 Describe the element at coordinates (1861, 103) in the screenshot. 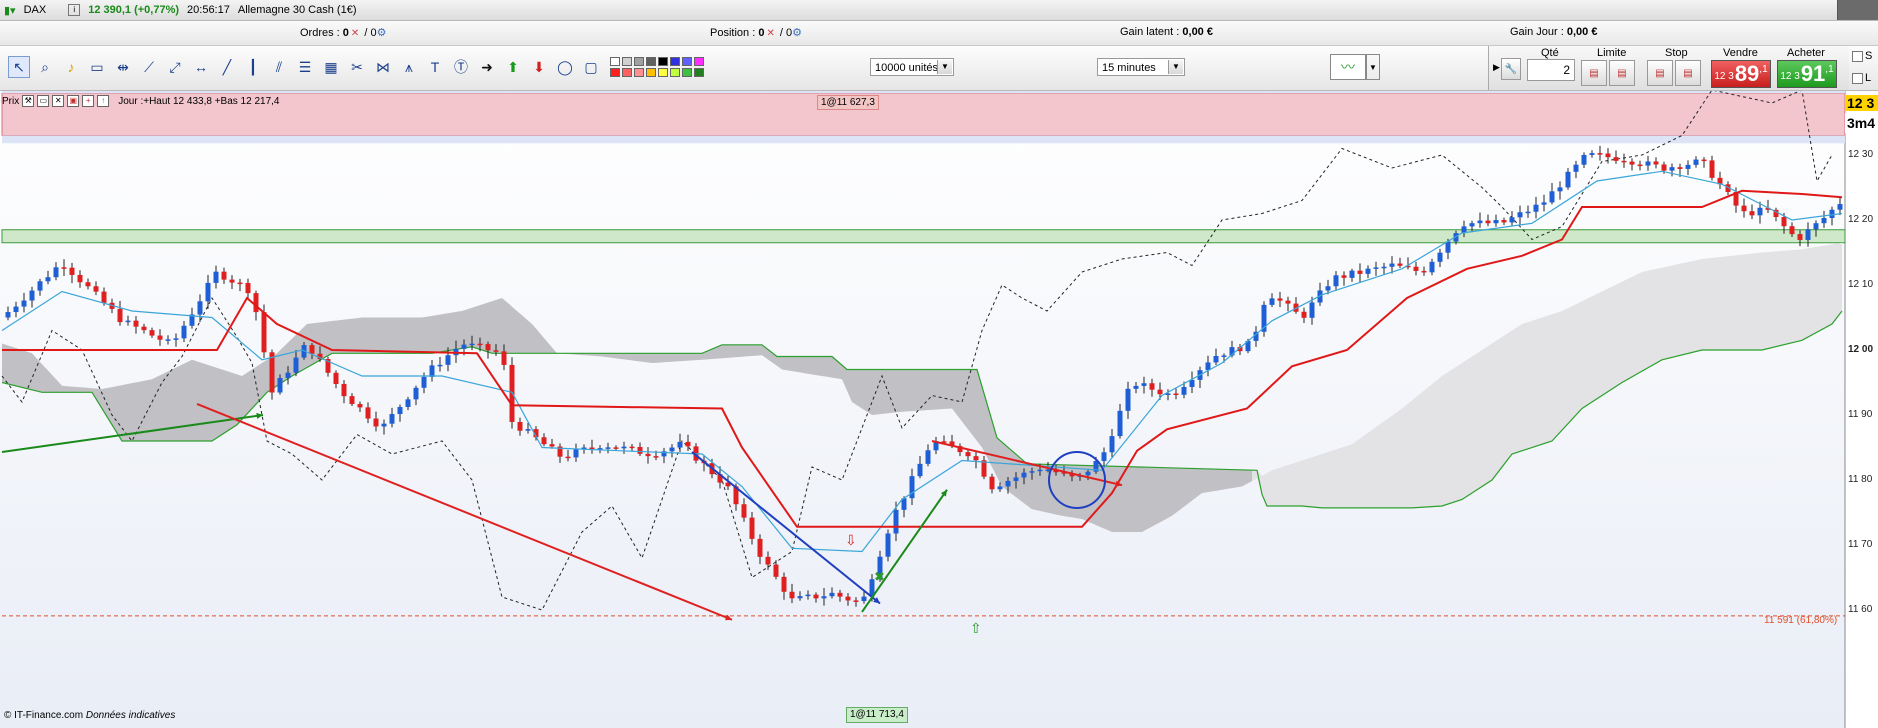

I see `last-price-box: 12 3` at that location.